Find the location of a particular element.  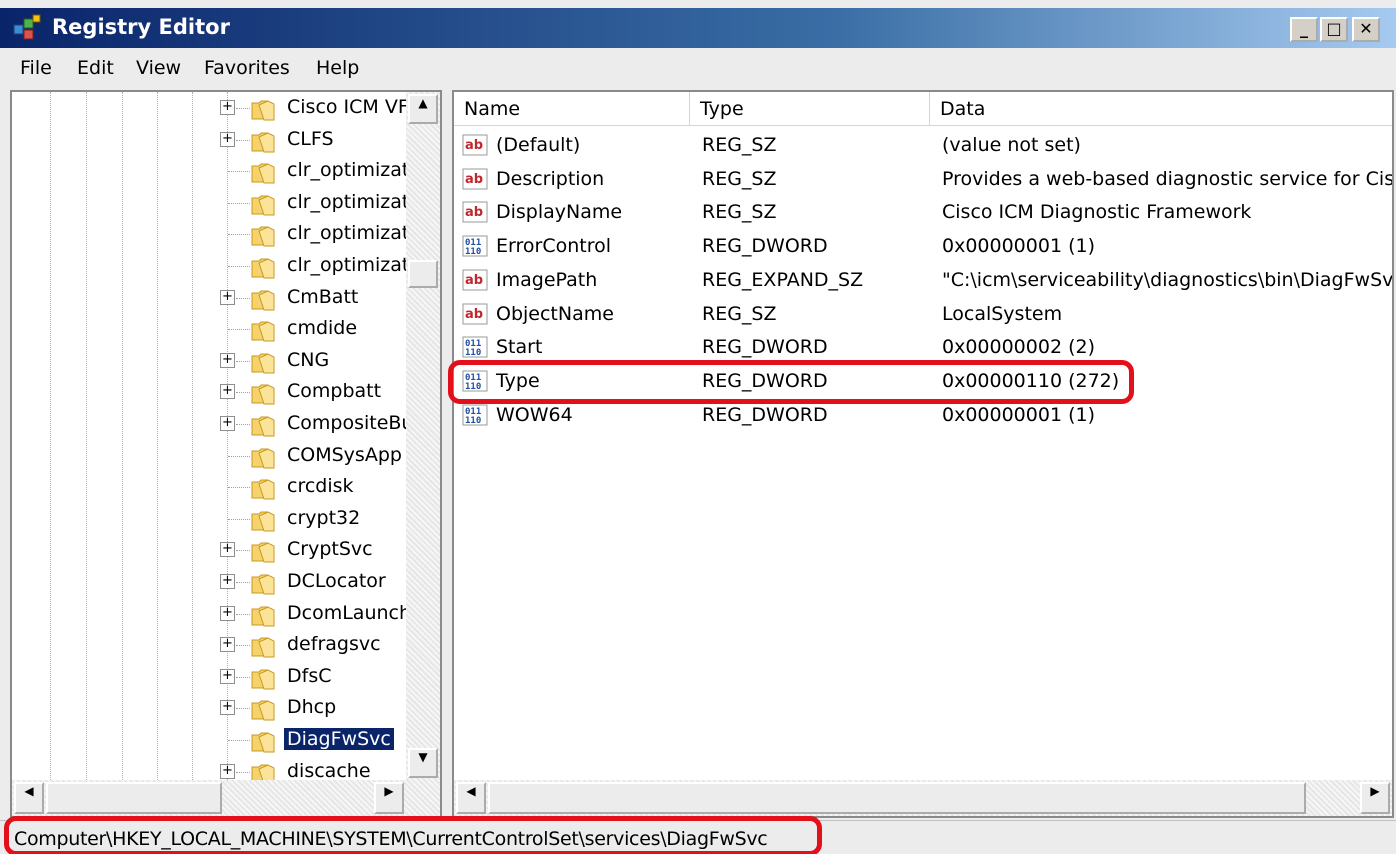

close-button: ✕ is located at coordinates (1366, 29).